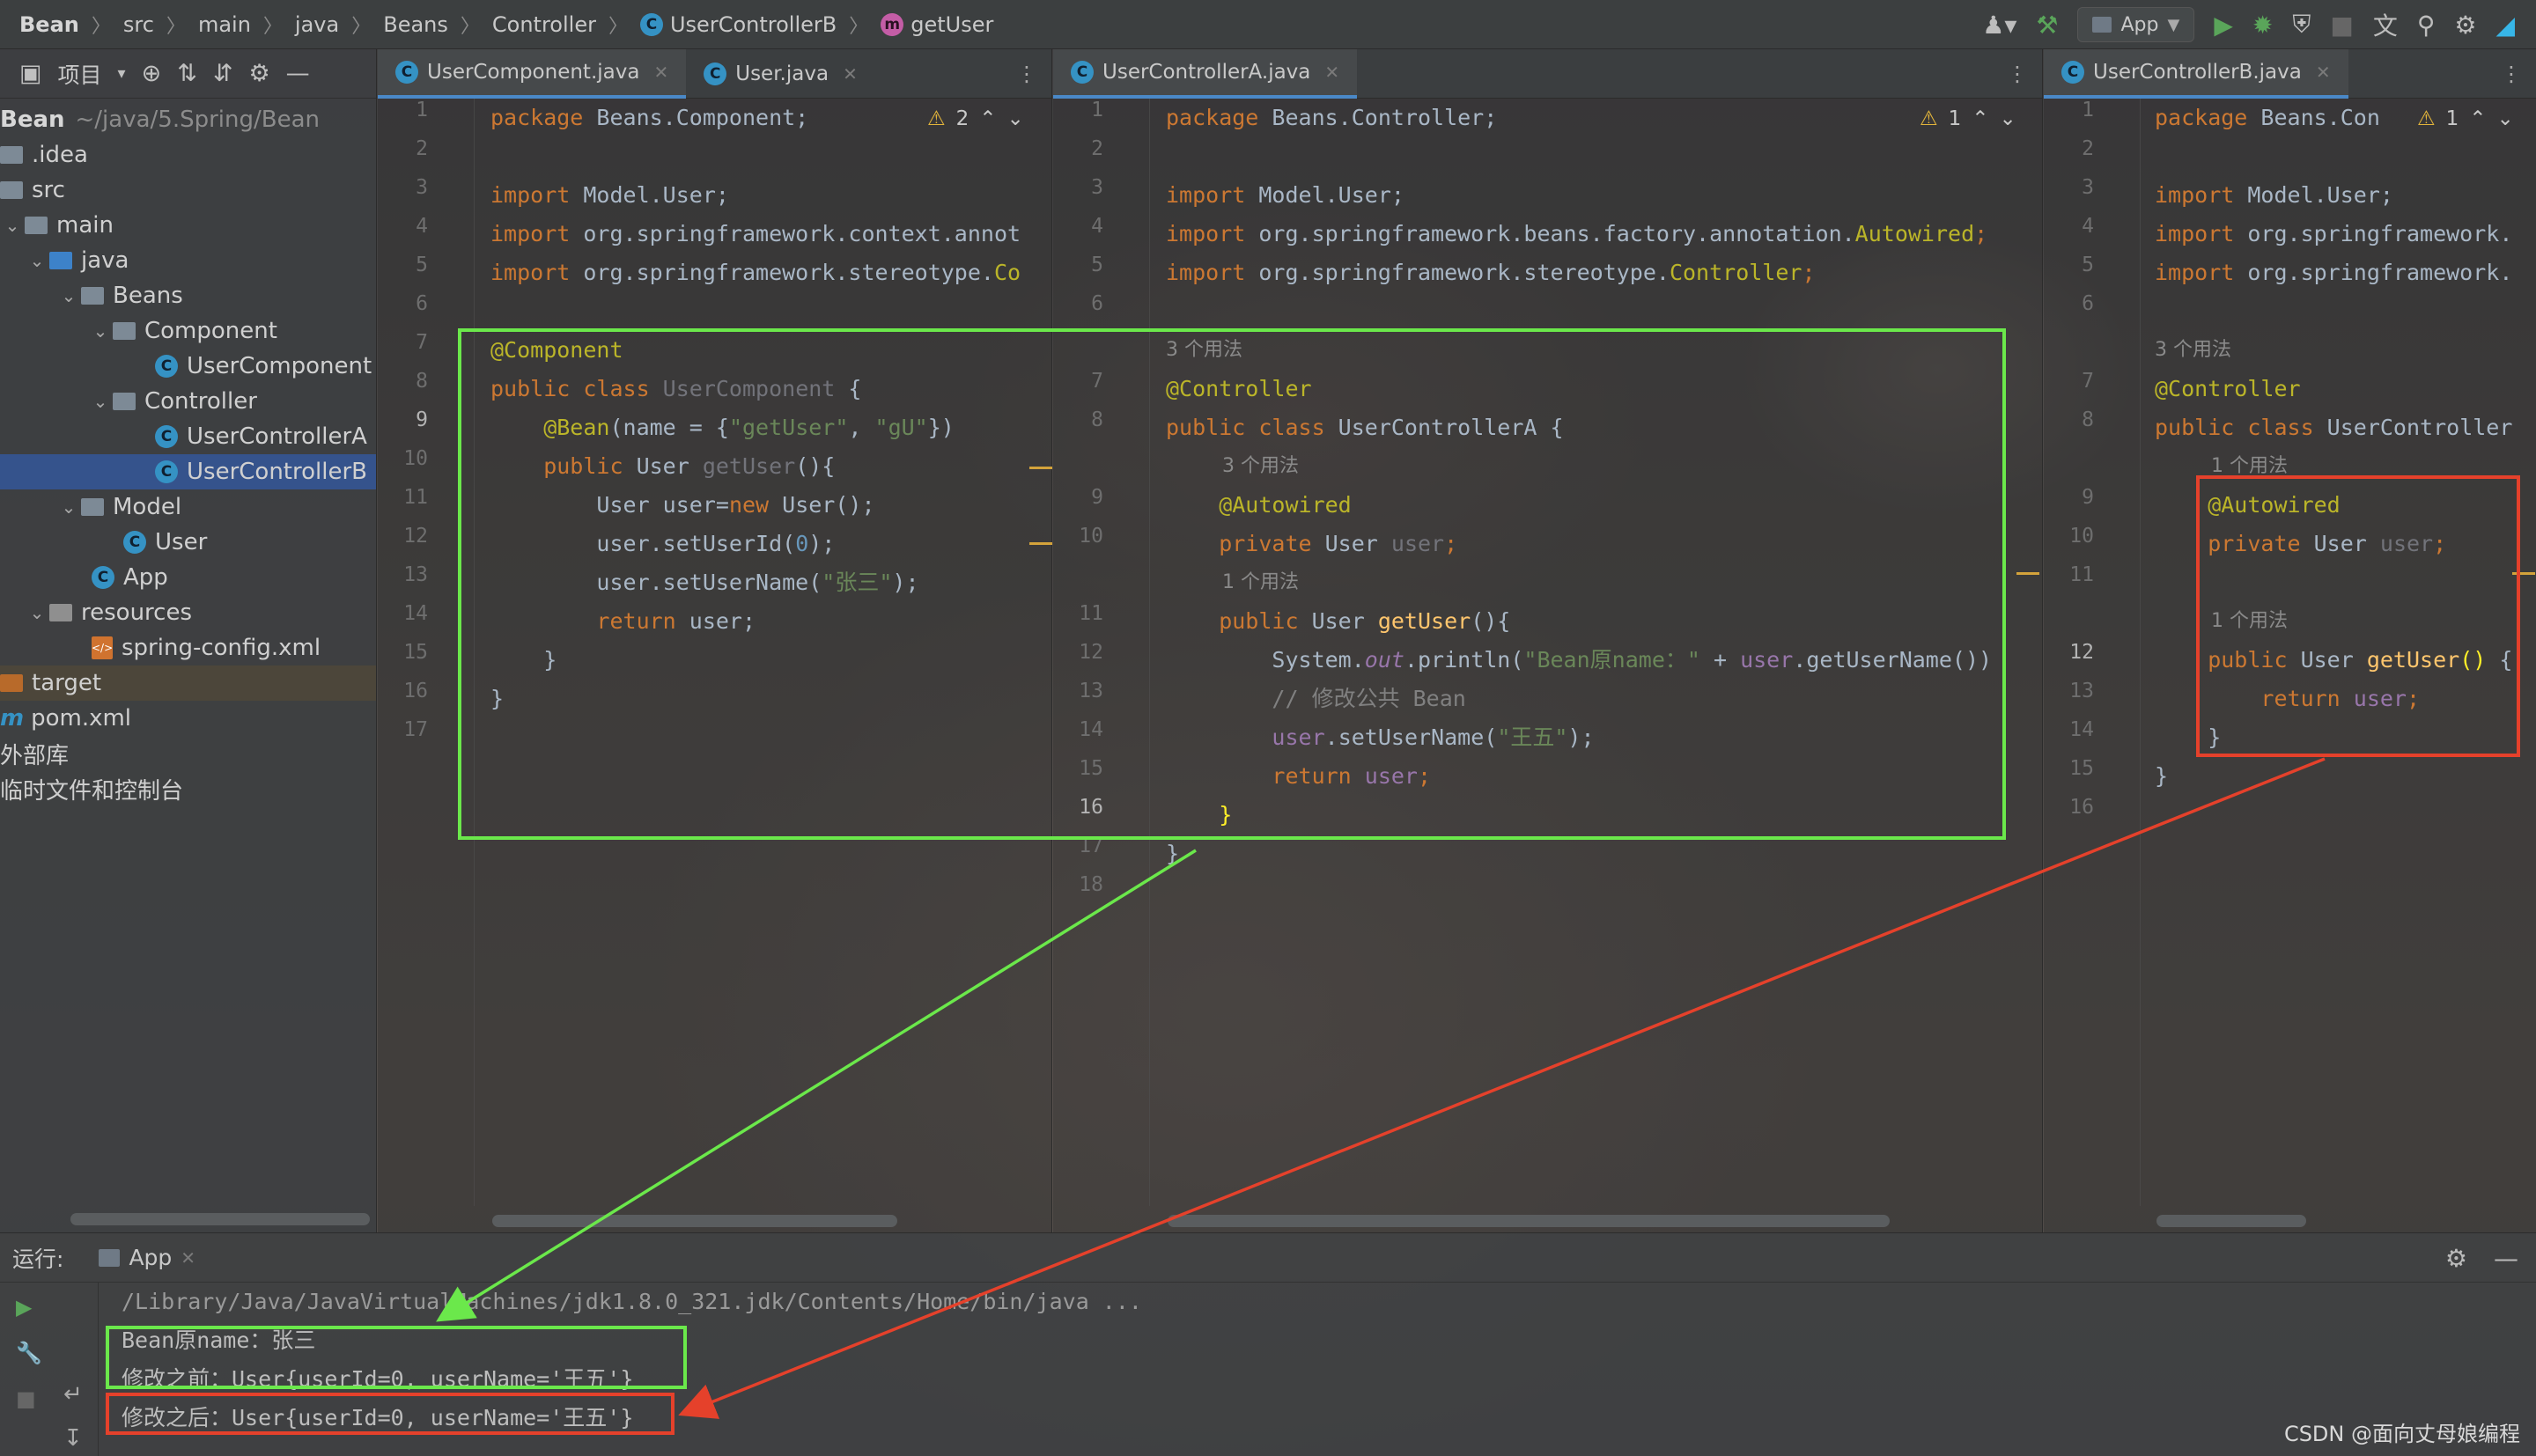 This screenshot has height=1456, width=2536. Describe the element at coordinates (188, 191) in the screenshot. I see `tree-item-src: src` at that location.